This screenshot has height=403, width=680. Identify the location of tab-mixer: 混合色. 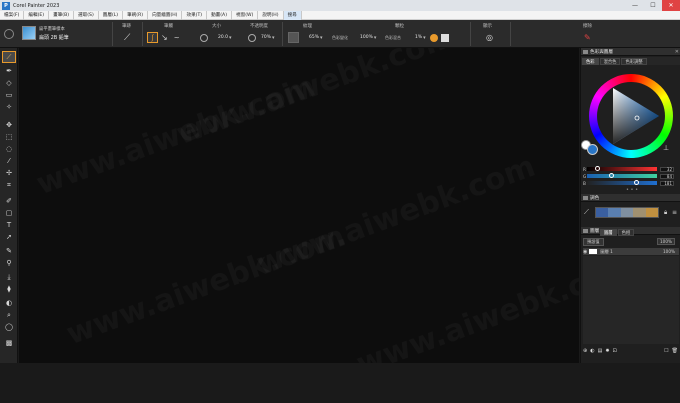
(610, 61).